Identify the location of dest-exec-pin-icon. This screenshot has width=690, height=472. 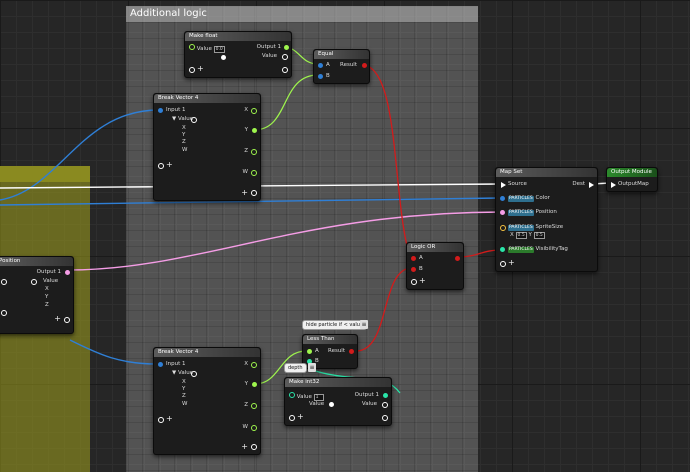
(591, 185).